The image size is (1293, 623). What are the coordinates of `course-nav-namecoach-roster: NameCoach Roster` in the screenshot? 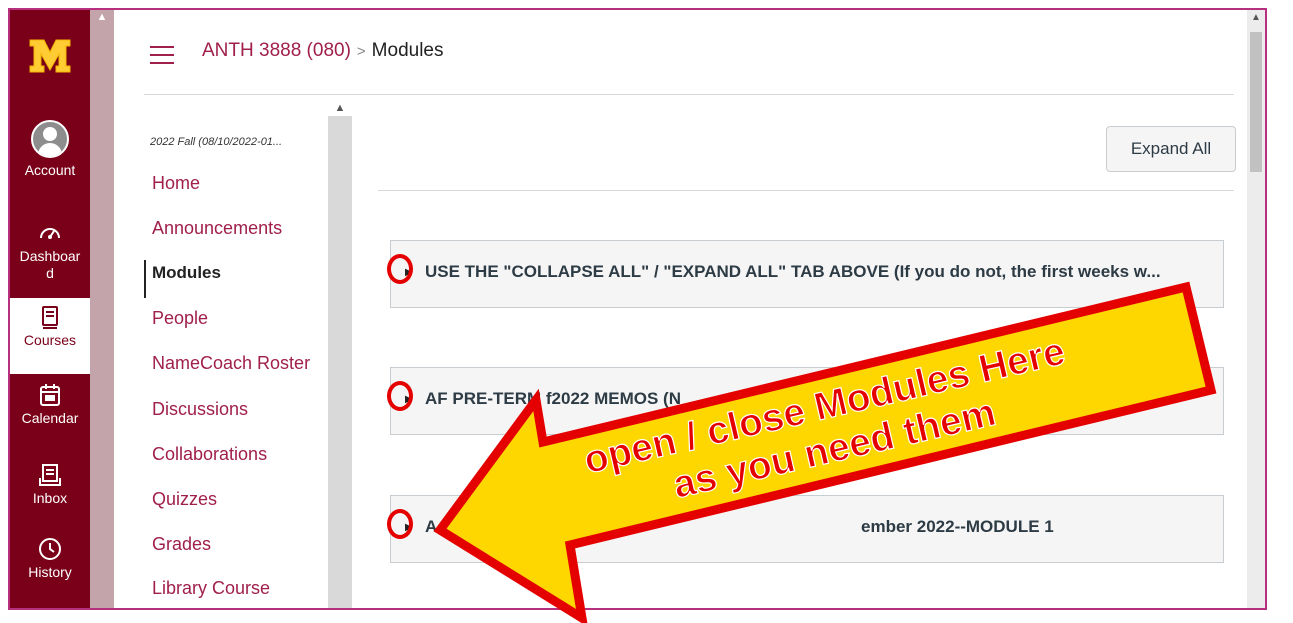 It's located at (231, 363).